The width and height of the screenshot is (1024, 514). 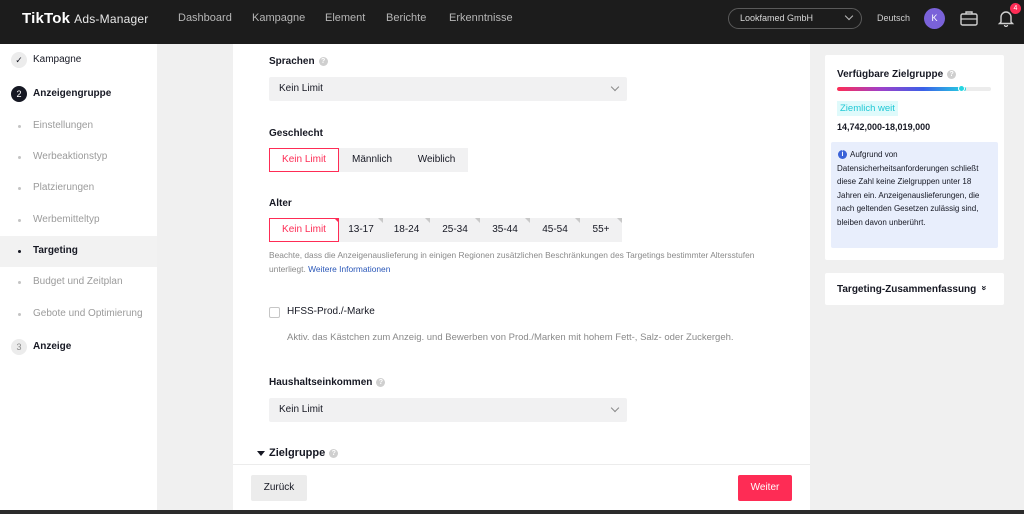 What do you see at coordinates (345, 18) in the screenshot?
I see `nav-element: Element` at bounding box center [345, 18].